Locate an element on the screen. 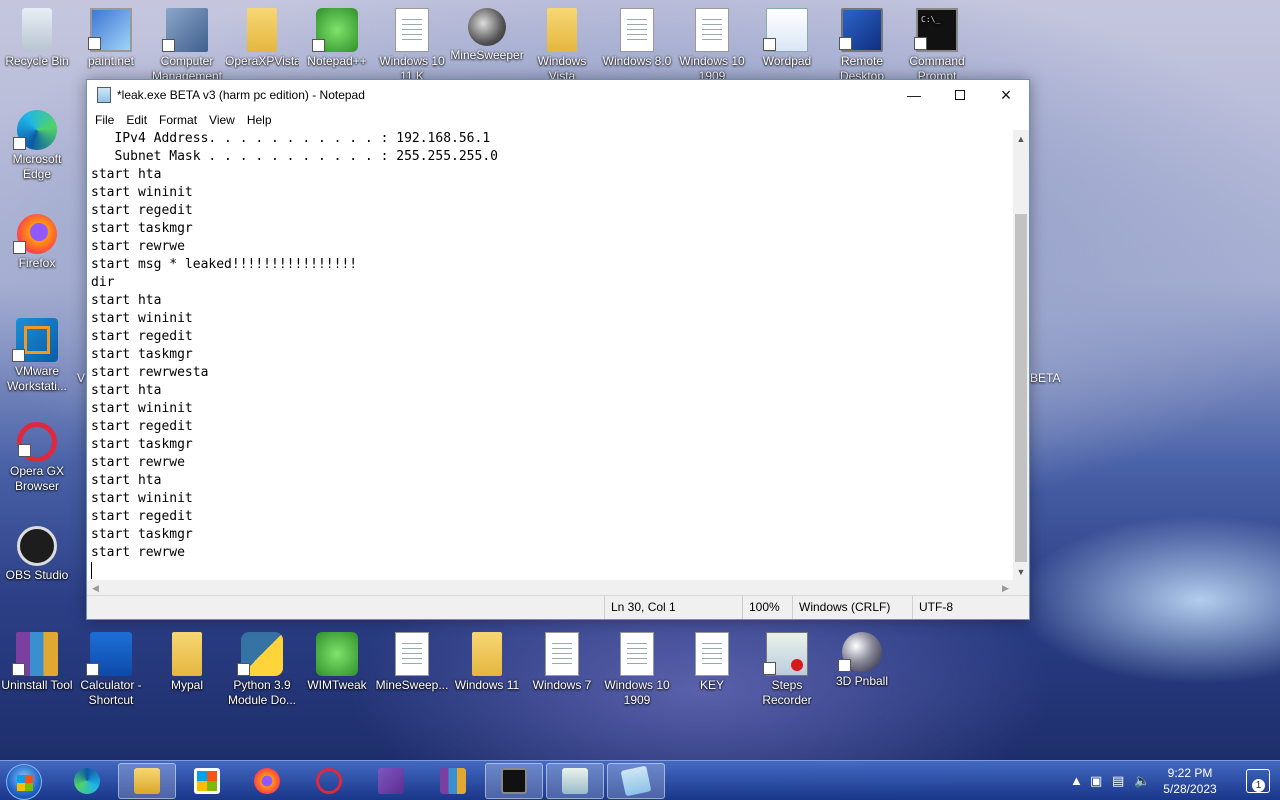 This screenshot has width=1280, height=800. desktop-icon-label: Calculator - Shortcut is located at coordinates (111, 692).